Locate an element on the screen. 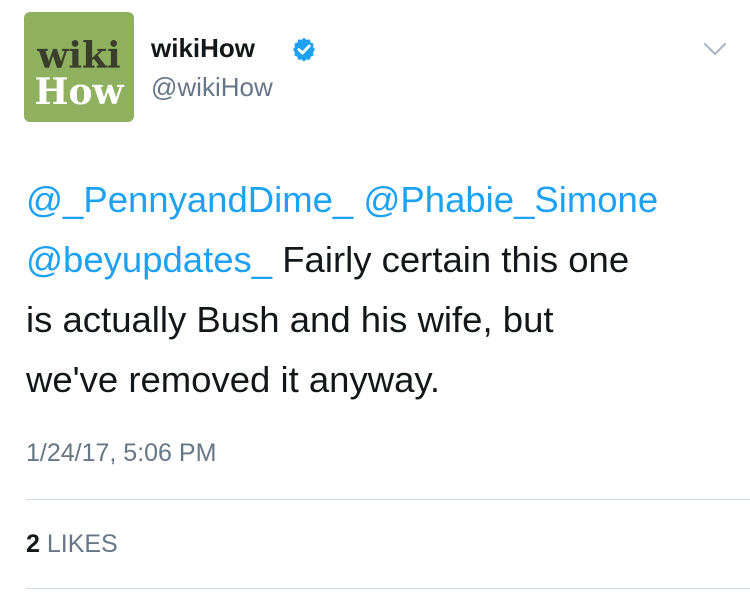  author-handle: @wikiHow is located at coordinates (212, 87).